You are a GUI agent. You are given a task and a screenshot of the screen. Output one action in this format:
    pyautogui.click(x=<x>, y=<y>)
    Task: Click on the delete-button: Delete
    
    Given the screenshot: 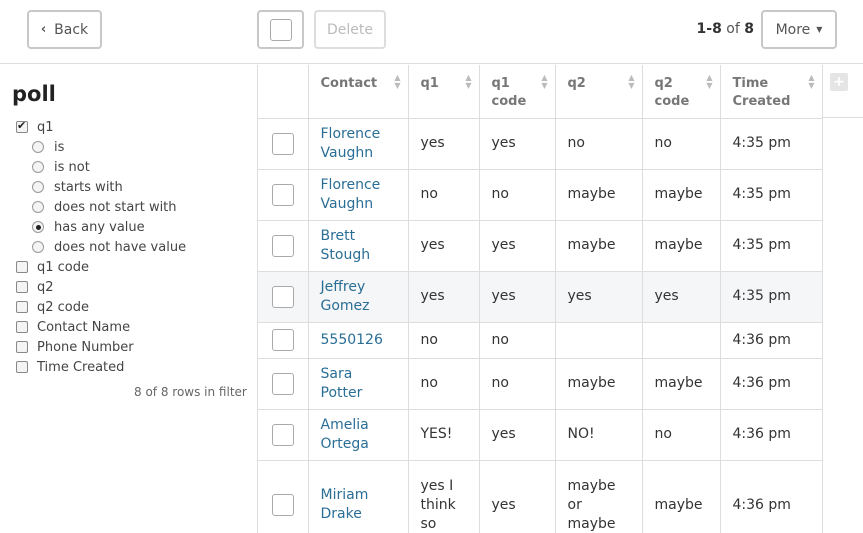 What is the action you would take?
    pyautogui.click(x=350, y=29)
    